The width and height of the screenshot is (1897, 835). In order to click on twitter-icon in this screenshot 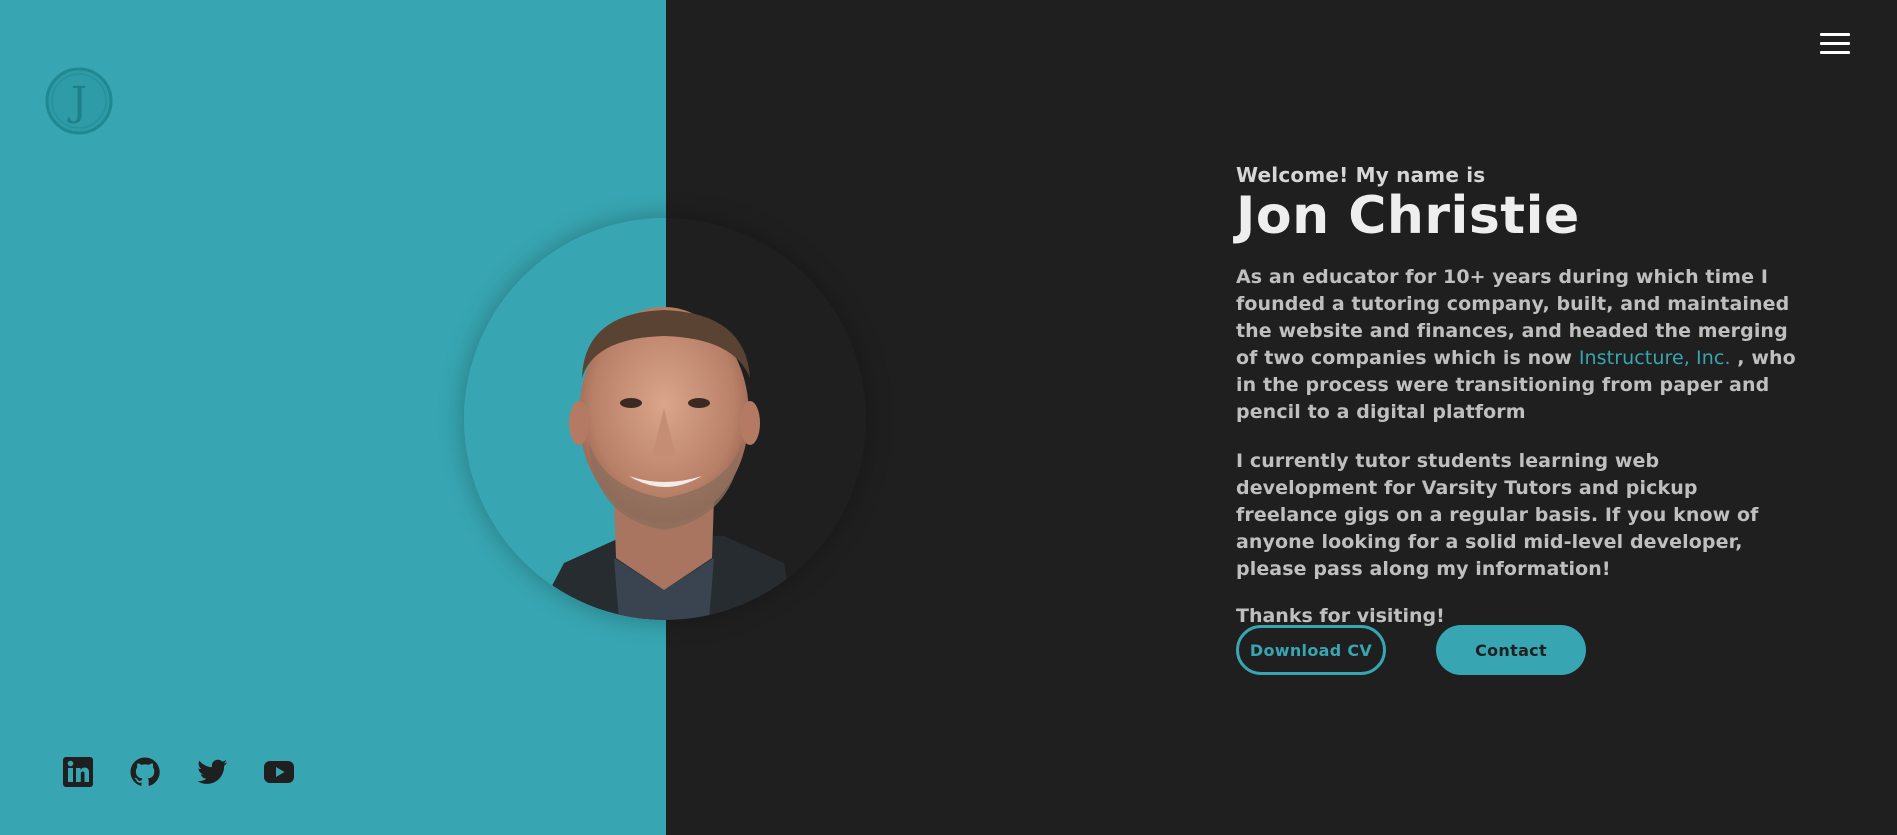, I will do `click(212, 772)`.